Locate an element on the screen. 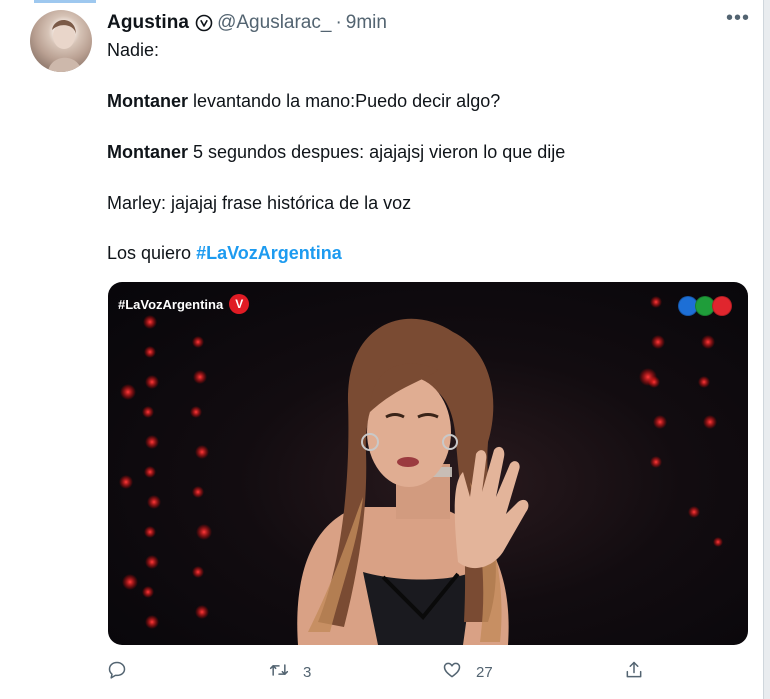 The height and width of the screenshot is (699, 770). retweet-button: 3 is located at coordinates (290, 672).